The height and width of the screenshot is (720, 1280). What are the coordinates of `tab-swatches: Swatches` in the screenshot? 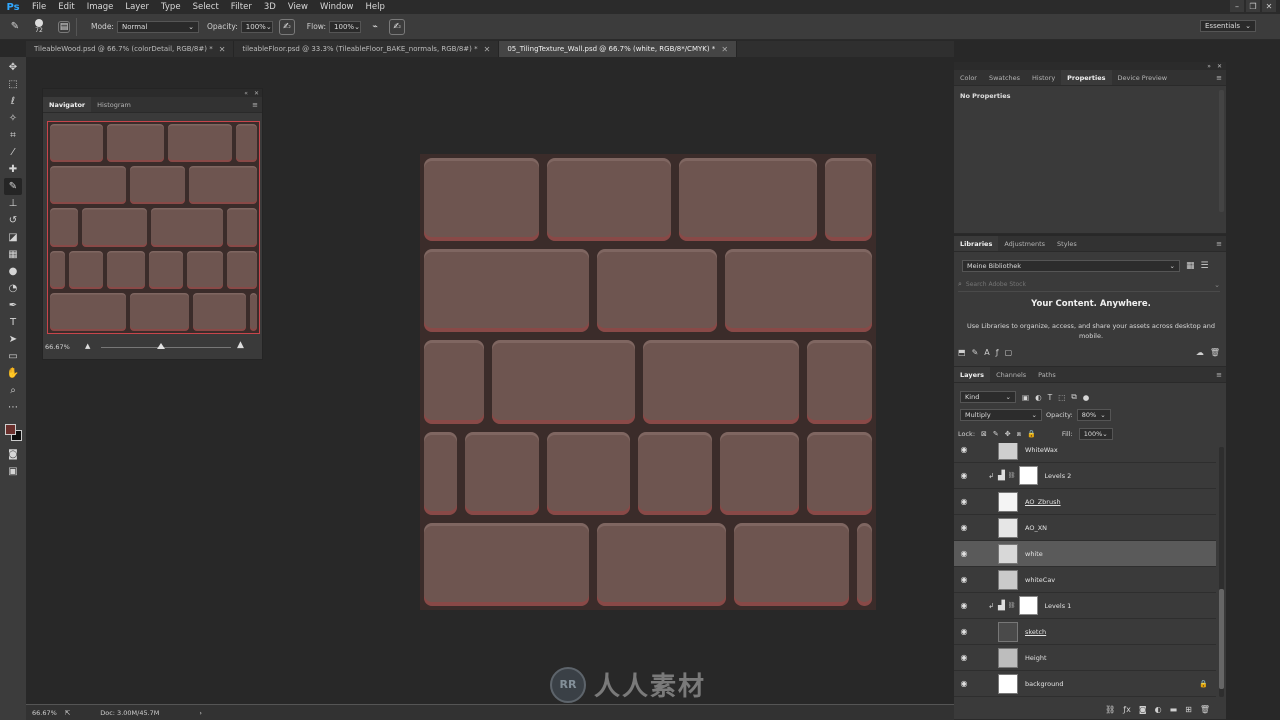 It's located at (1004, 77).